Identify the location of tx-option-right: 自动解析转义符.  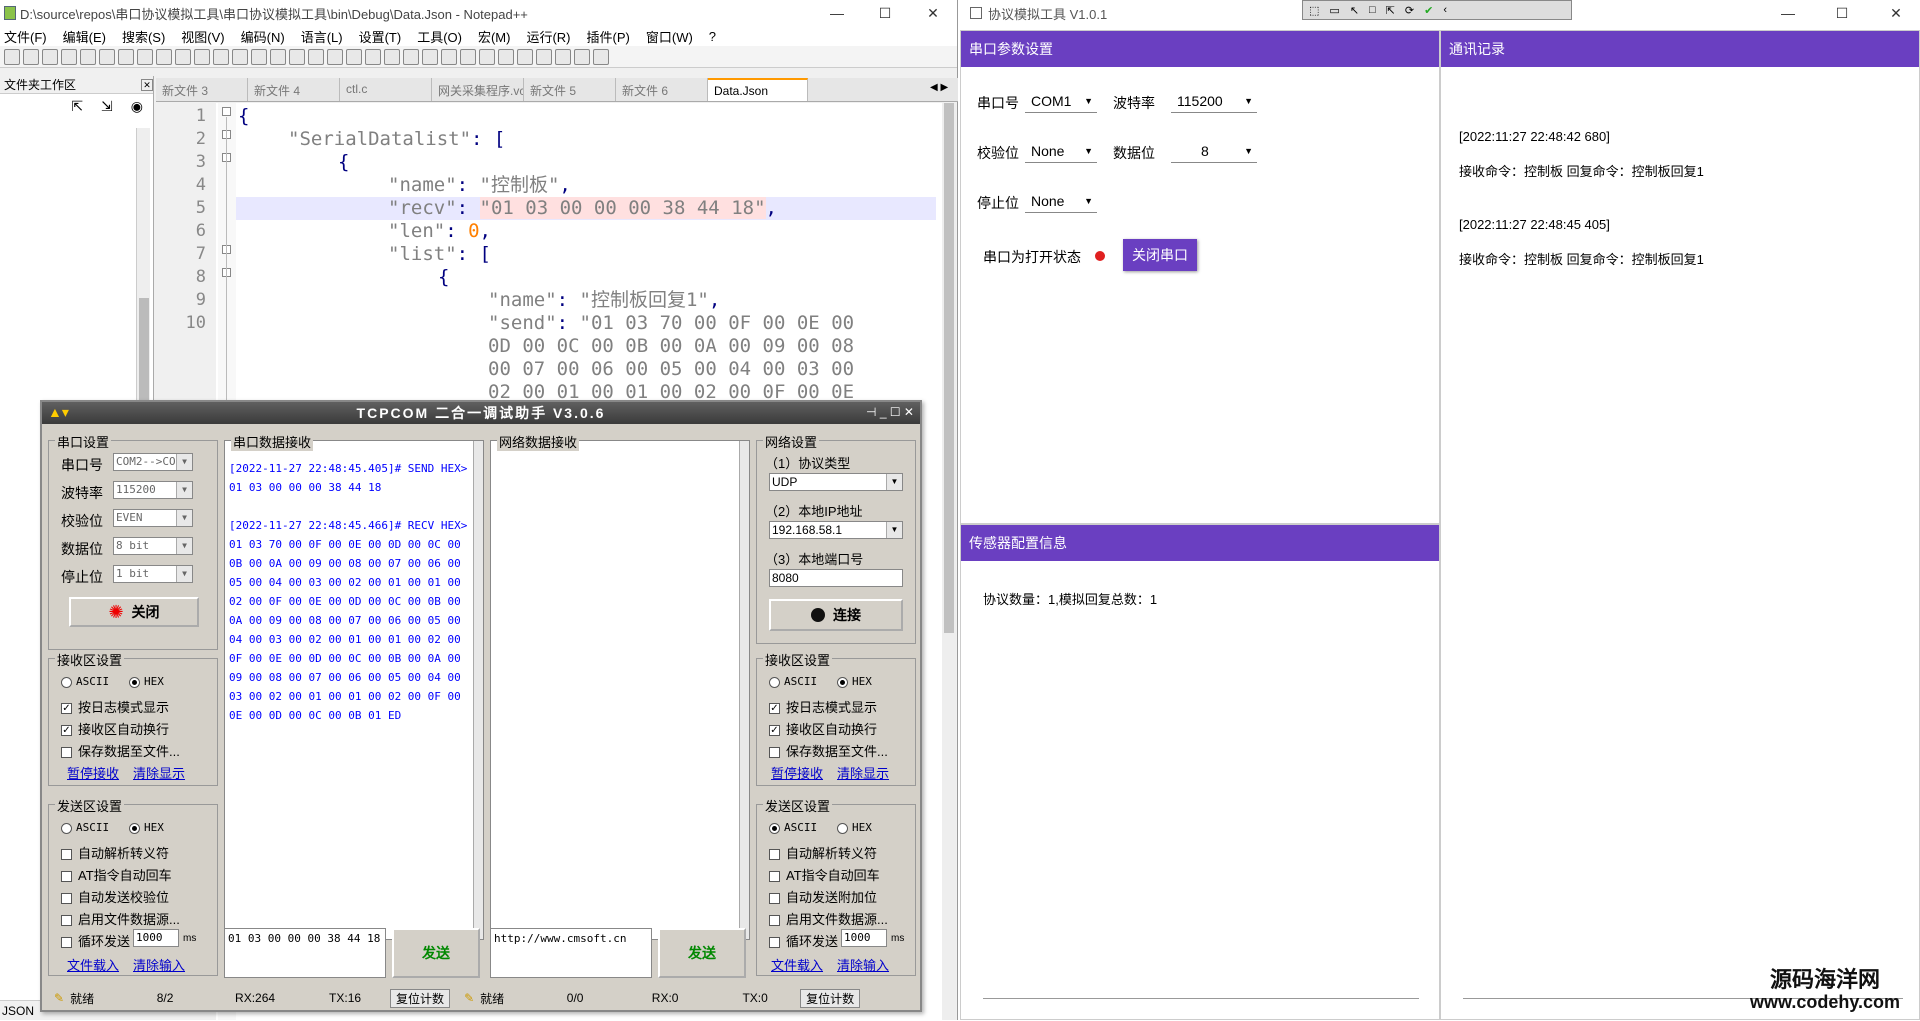
(823, 852).